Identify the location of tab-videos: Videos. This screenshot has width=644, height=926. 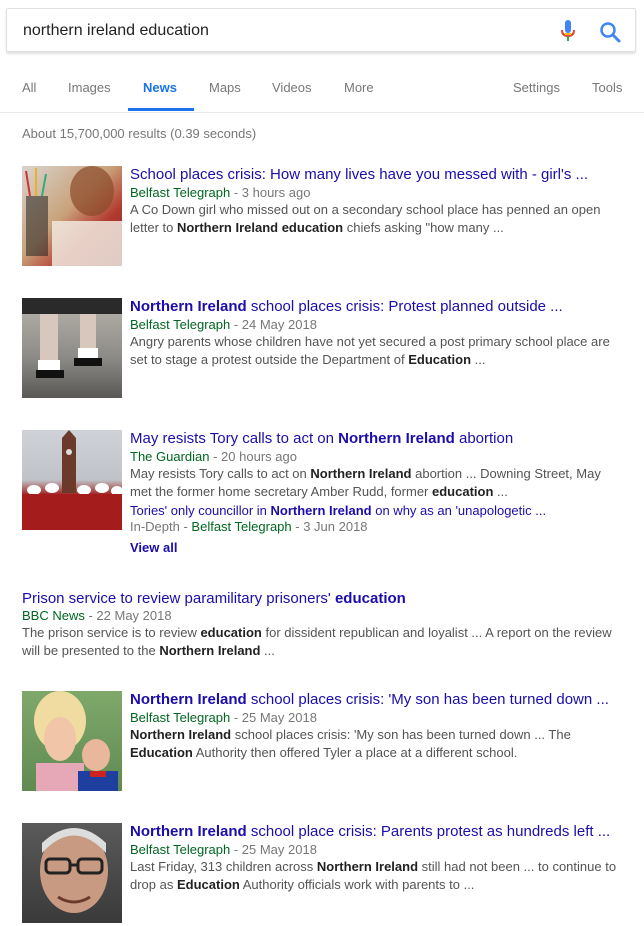
(292, 87).